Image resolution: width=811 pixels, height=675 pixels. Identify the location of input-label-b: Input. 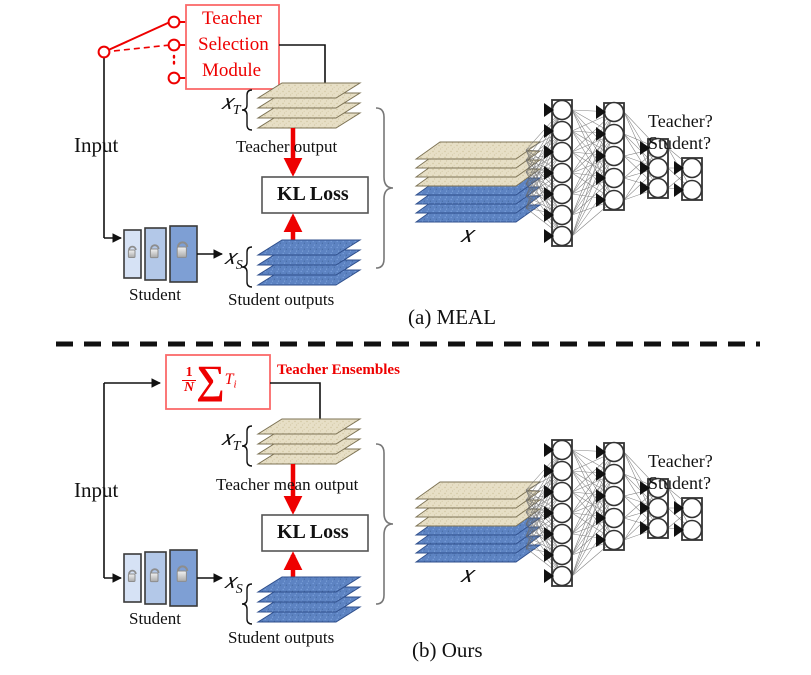
(96, 490).